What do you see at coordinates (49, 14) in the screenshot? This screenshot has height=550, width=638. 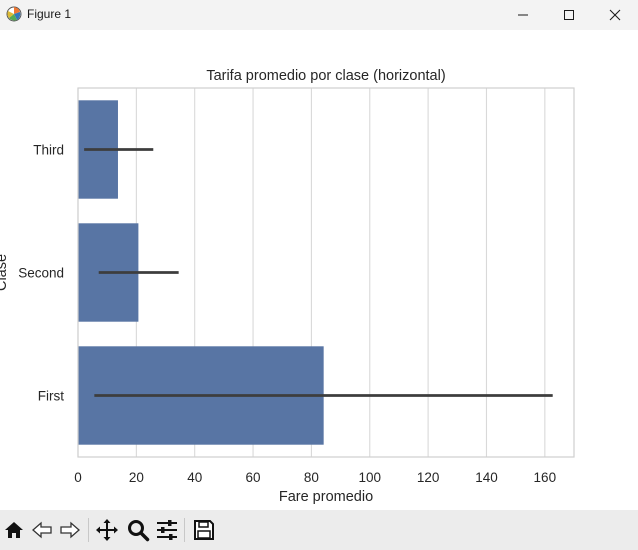 I see `window-title: Figure 1` at bounding box center [49, 14].